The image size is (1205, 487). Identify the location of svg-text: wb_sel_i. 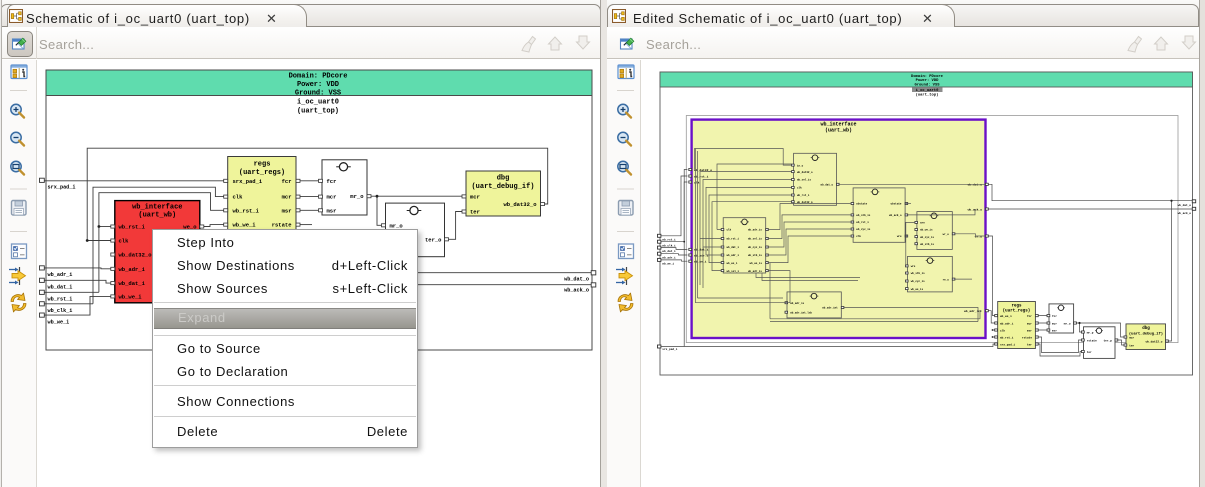
(733, 271).